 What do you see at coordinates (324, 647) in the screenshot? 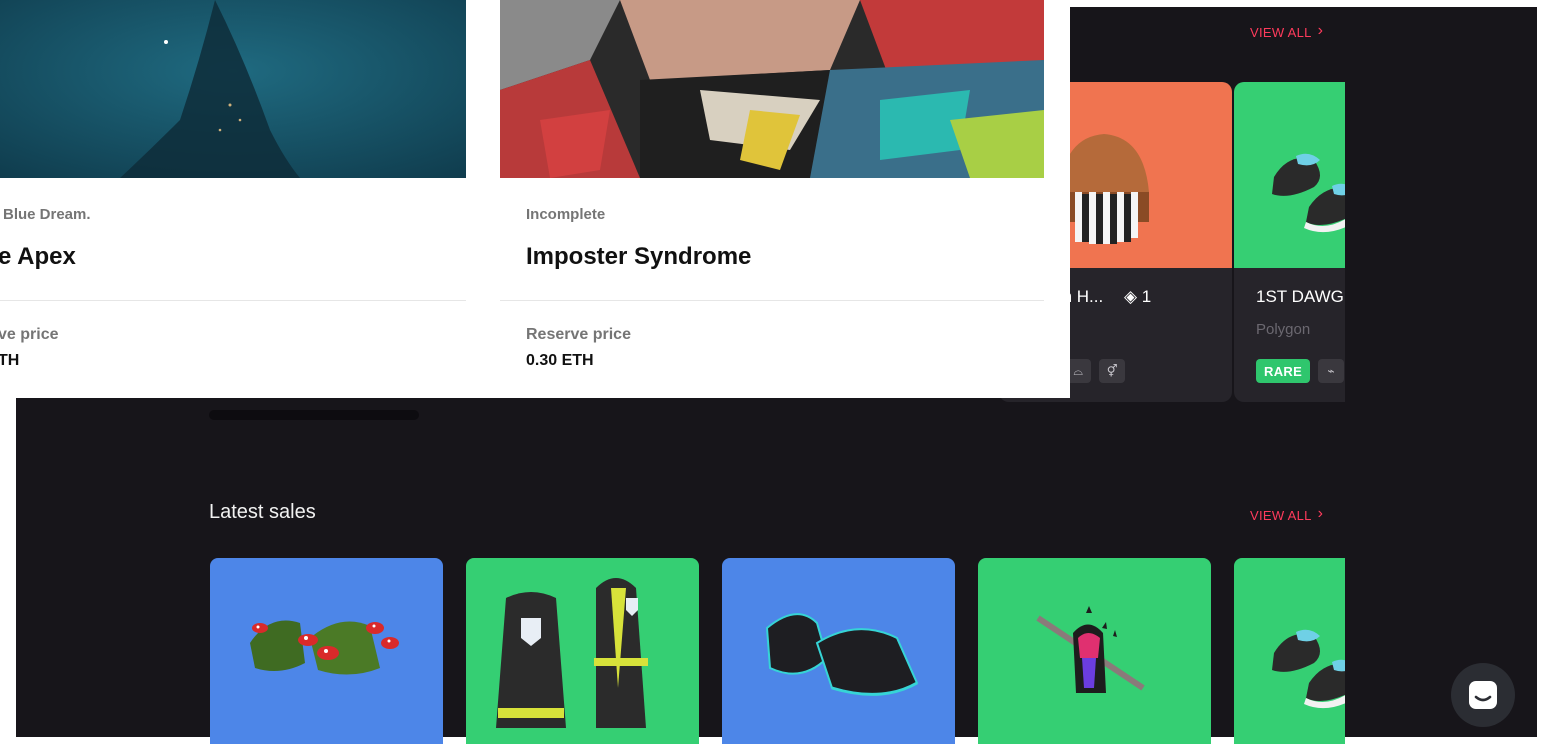
I see `boots-icon` at bounding box center [324, 647].